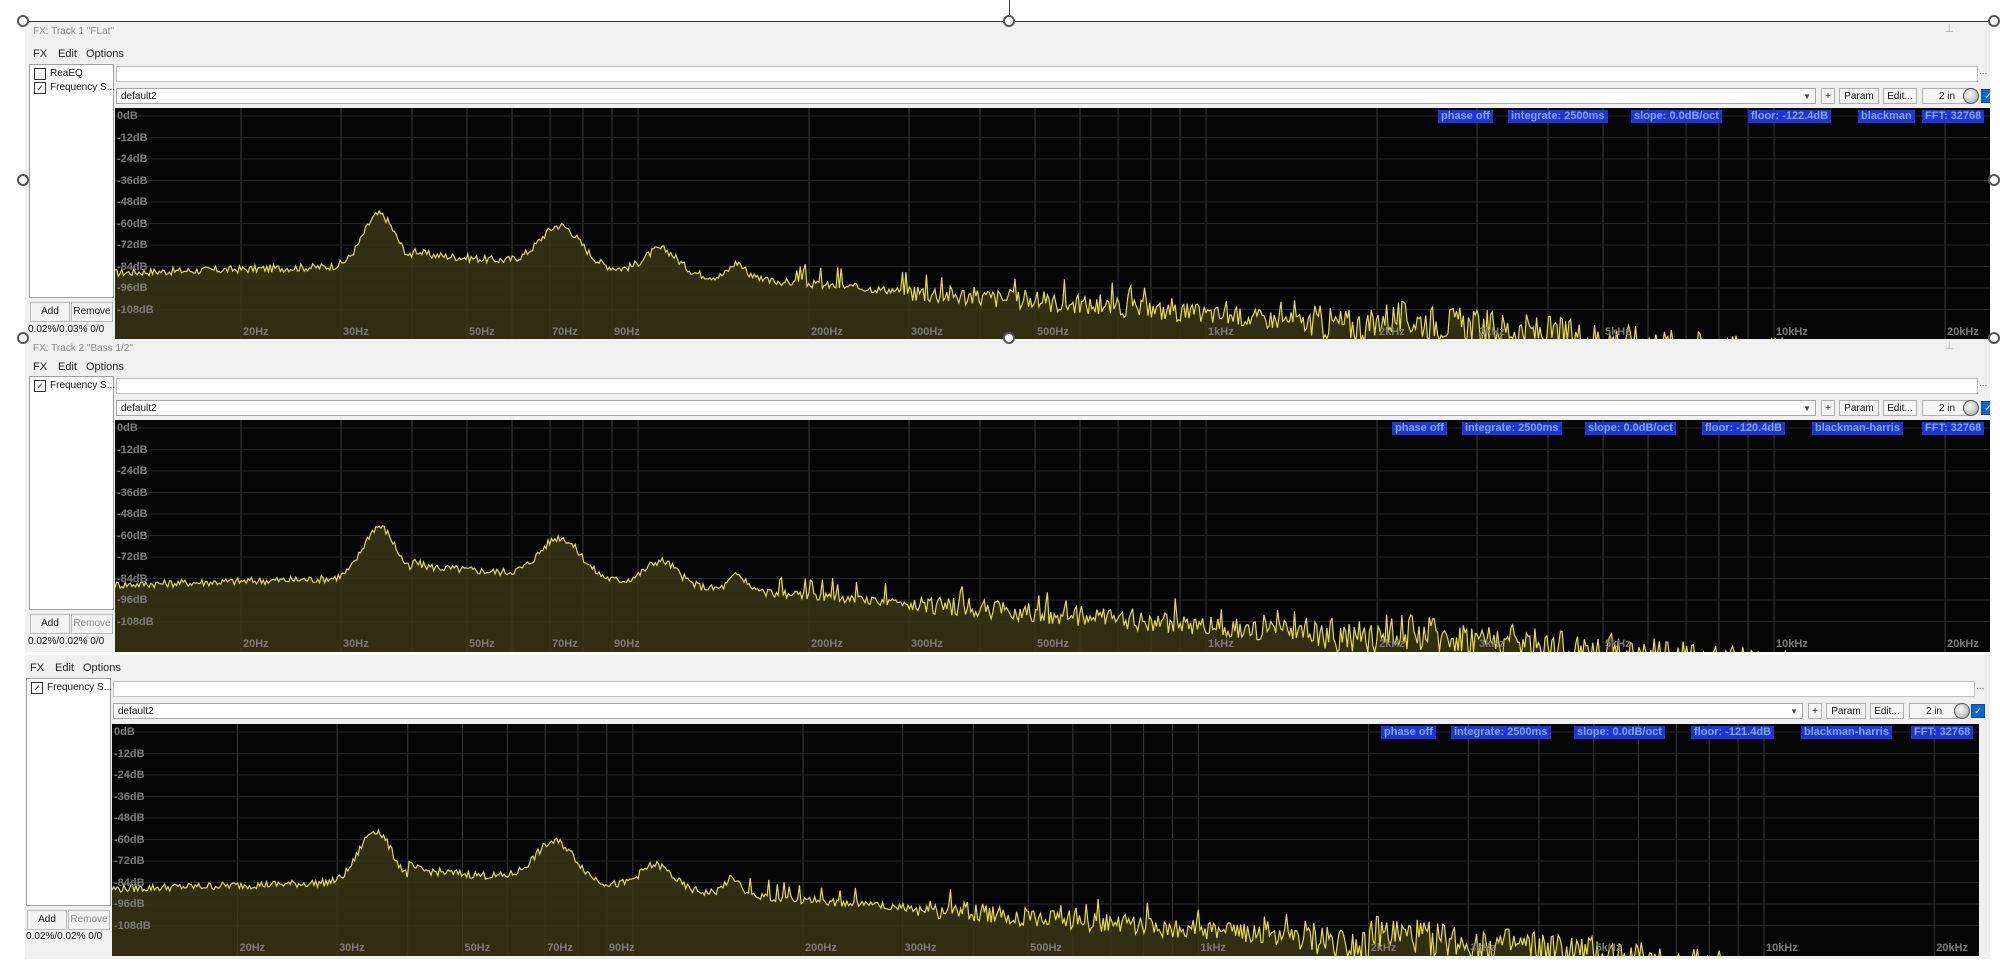 The image size is (2000, 963). What do you see at coordinates (256, 644) in the screenshot?
I see `freq-axis-label: 20Hz` at bounding box center [256, 644].